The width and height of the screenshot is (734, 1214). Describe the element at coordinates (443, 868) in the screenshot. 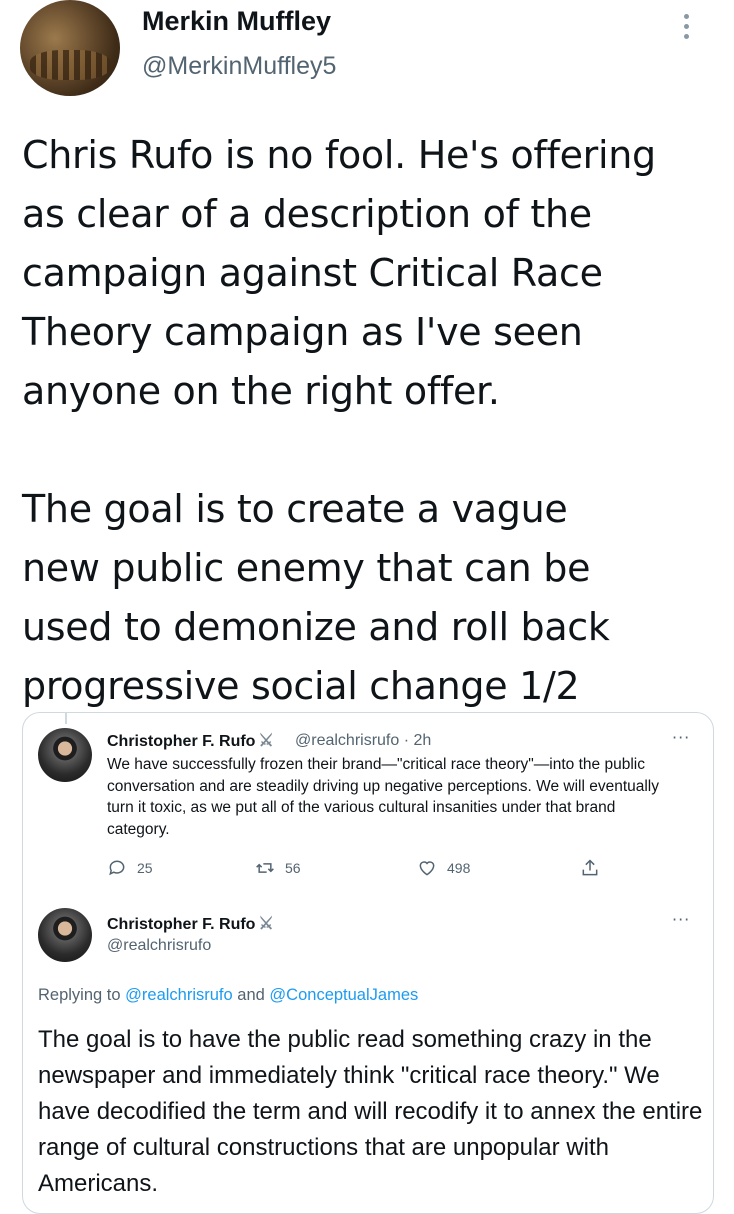

I see `like-button: 498` at that location.